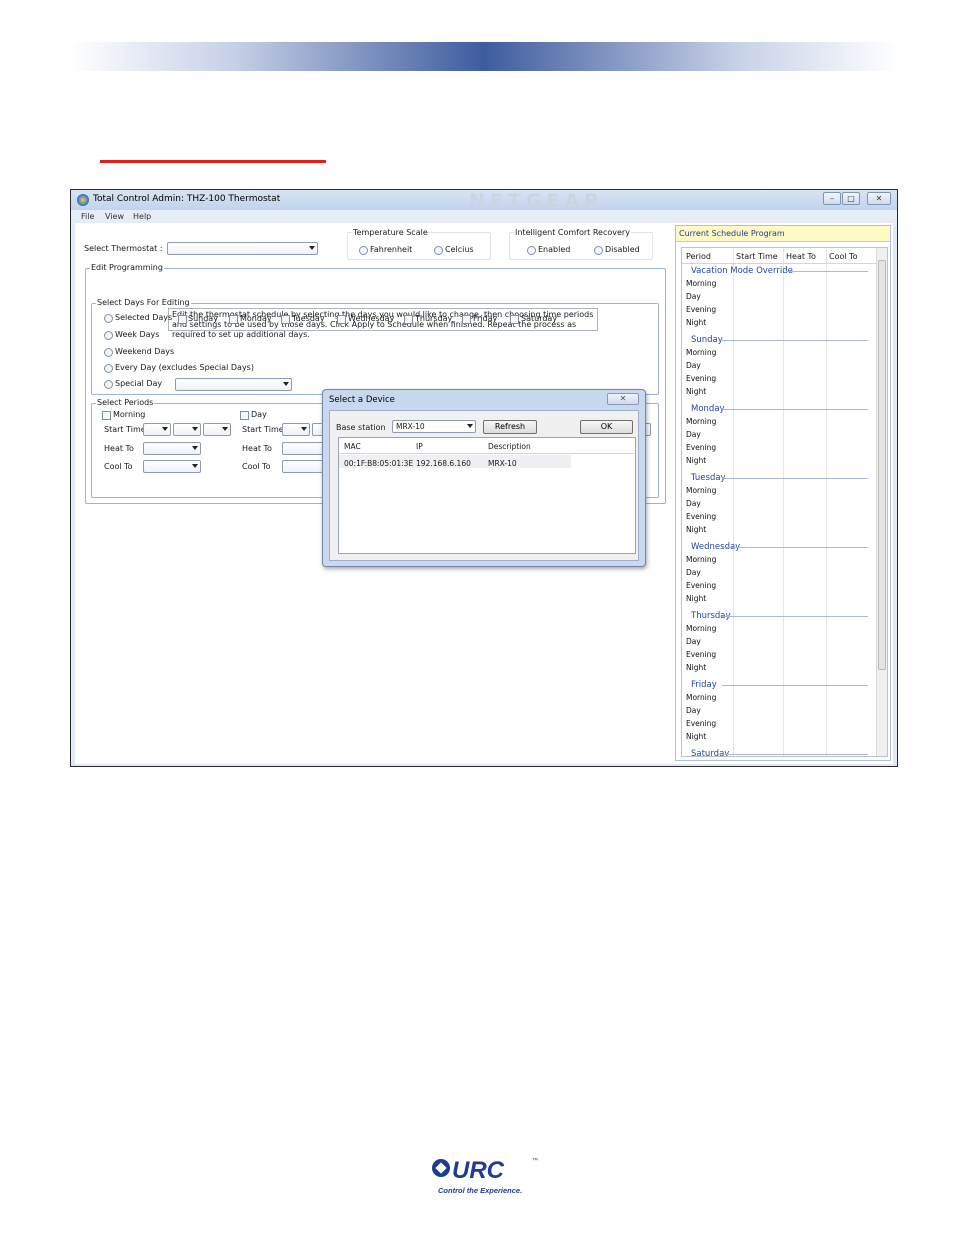 The image size is (954, 1235). What do you see at coordinates (408, 319) in the screenshot?
I see `thursday-checkbox` at bounding box center [408, 319].